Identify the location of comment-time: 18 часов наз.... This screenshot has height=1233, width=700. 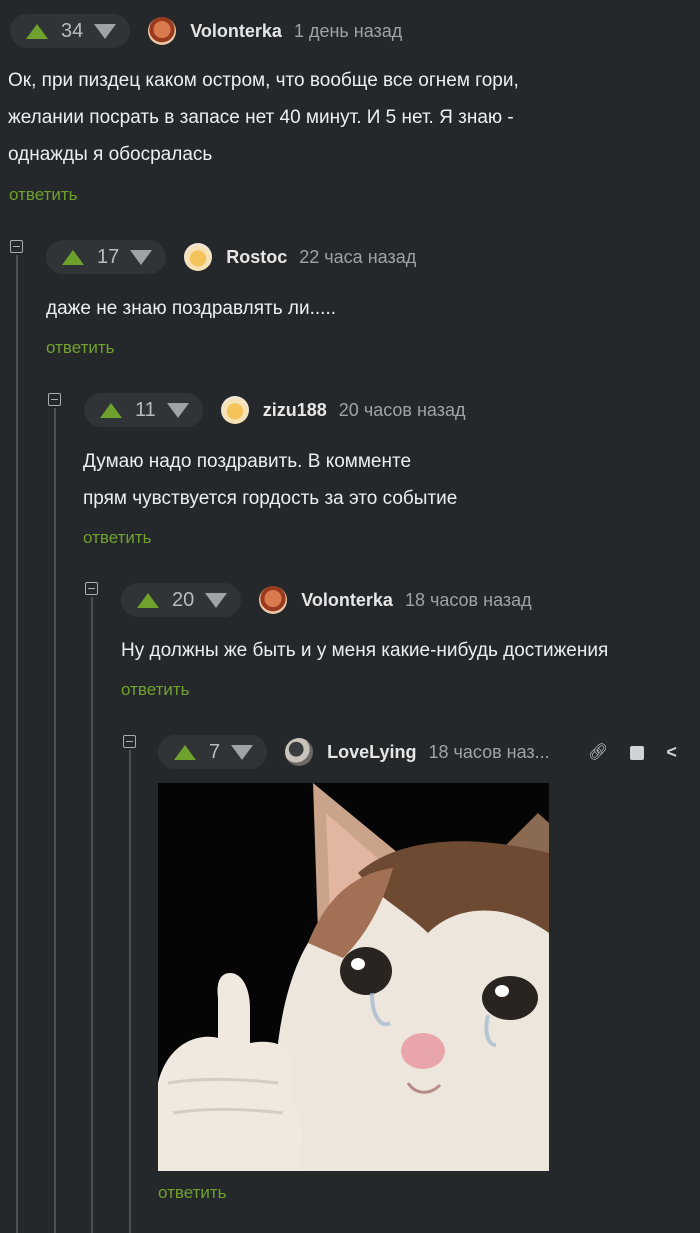
(488, 752).